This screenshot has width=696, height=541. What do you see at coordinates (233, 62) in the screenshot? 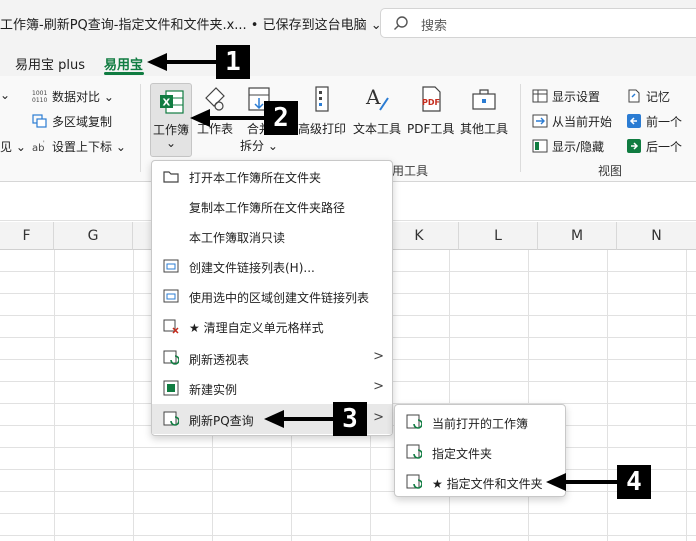
I see `callout-badge-1: 1` at bounding box center [233, 62].